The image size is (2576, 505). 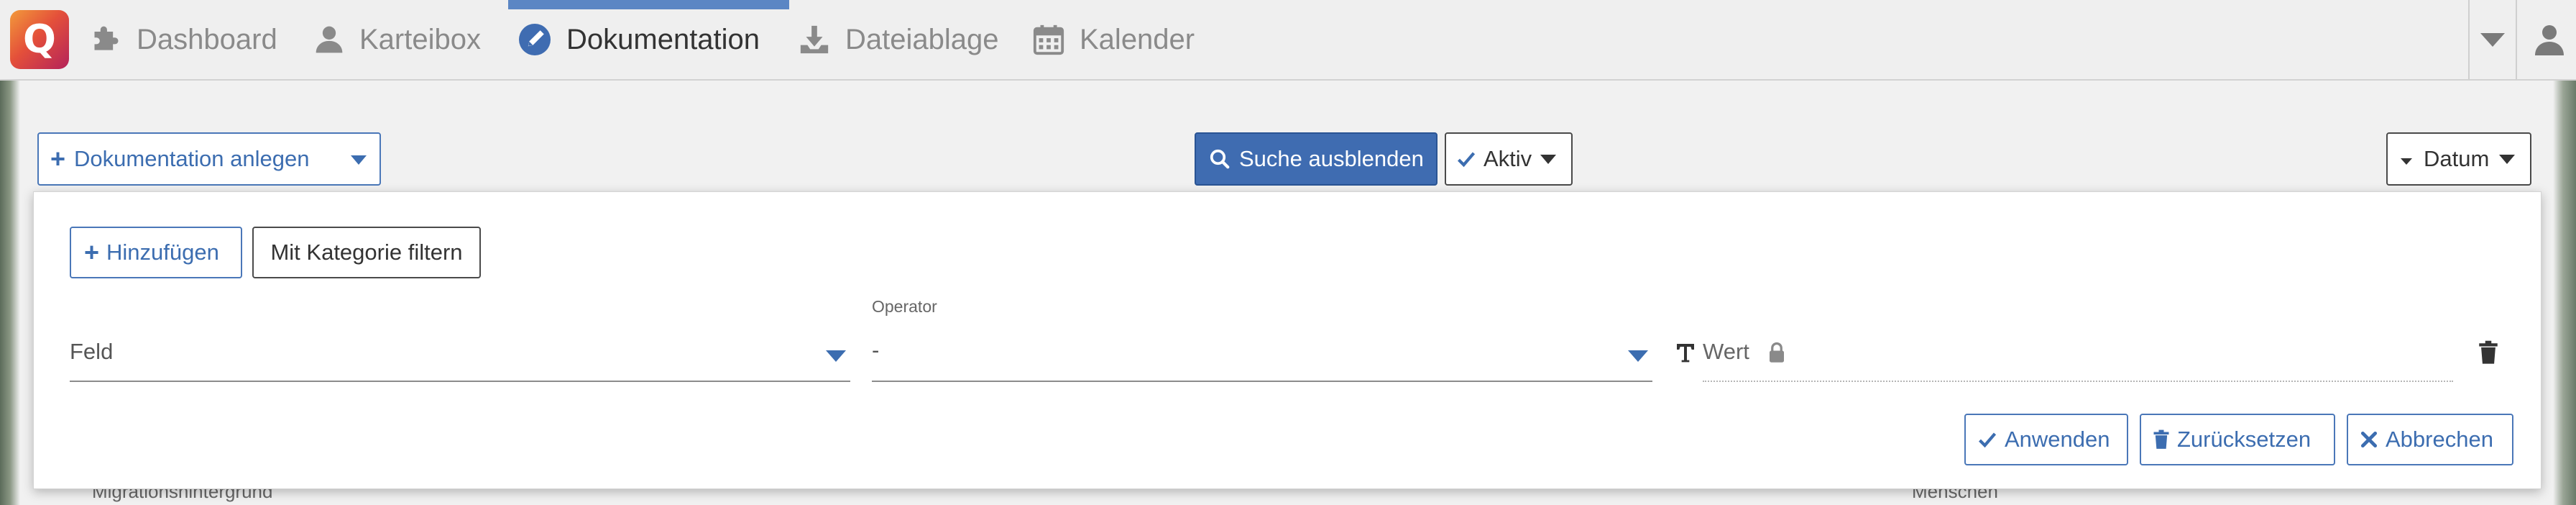 What do you see at coordinates (162, 252) in the screenshot?
I see `add-filter-label: Hinzufügen` at bounding box center [162, 252].